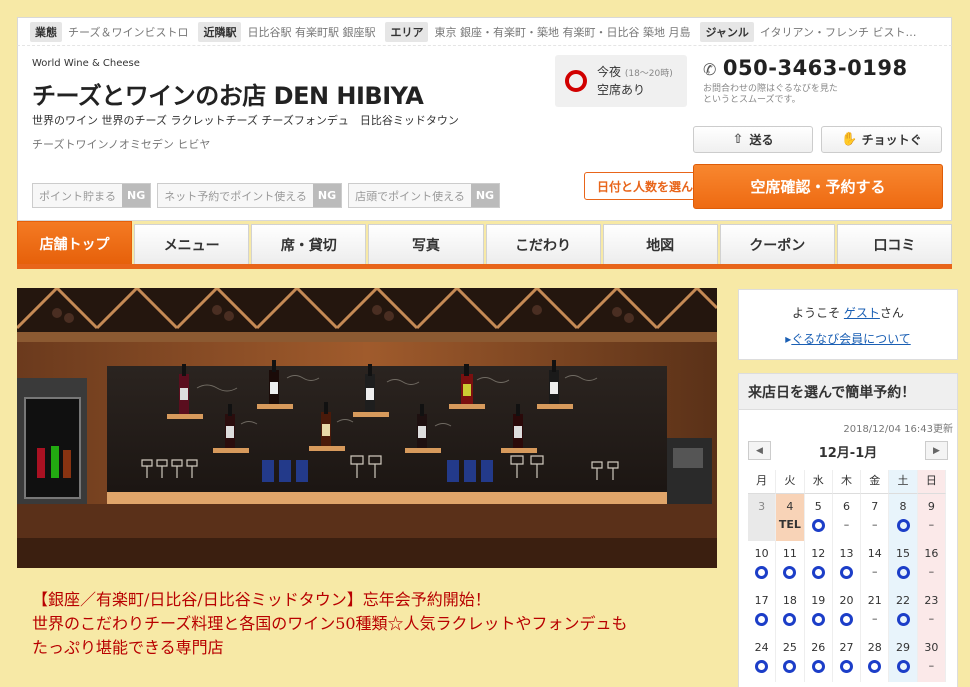 This screenshot has width=970, height=687. Describe the element at coordinates (426, 244) in the screenshot. I see `tab-3: 写真` at that location.